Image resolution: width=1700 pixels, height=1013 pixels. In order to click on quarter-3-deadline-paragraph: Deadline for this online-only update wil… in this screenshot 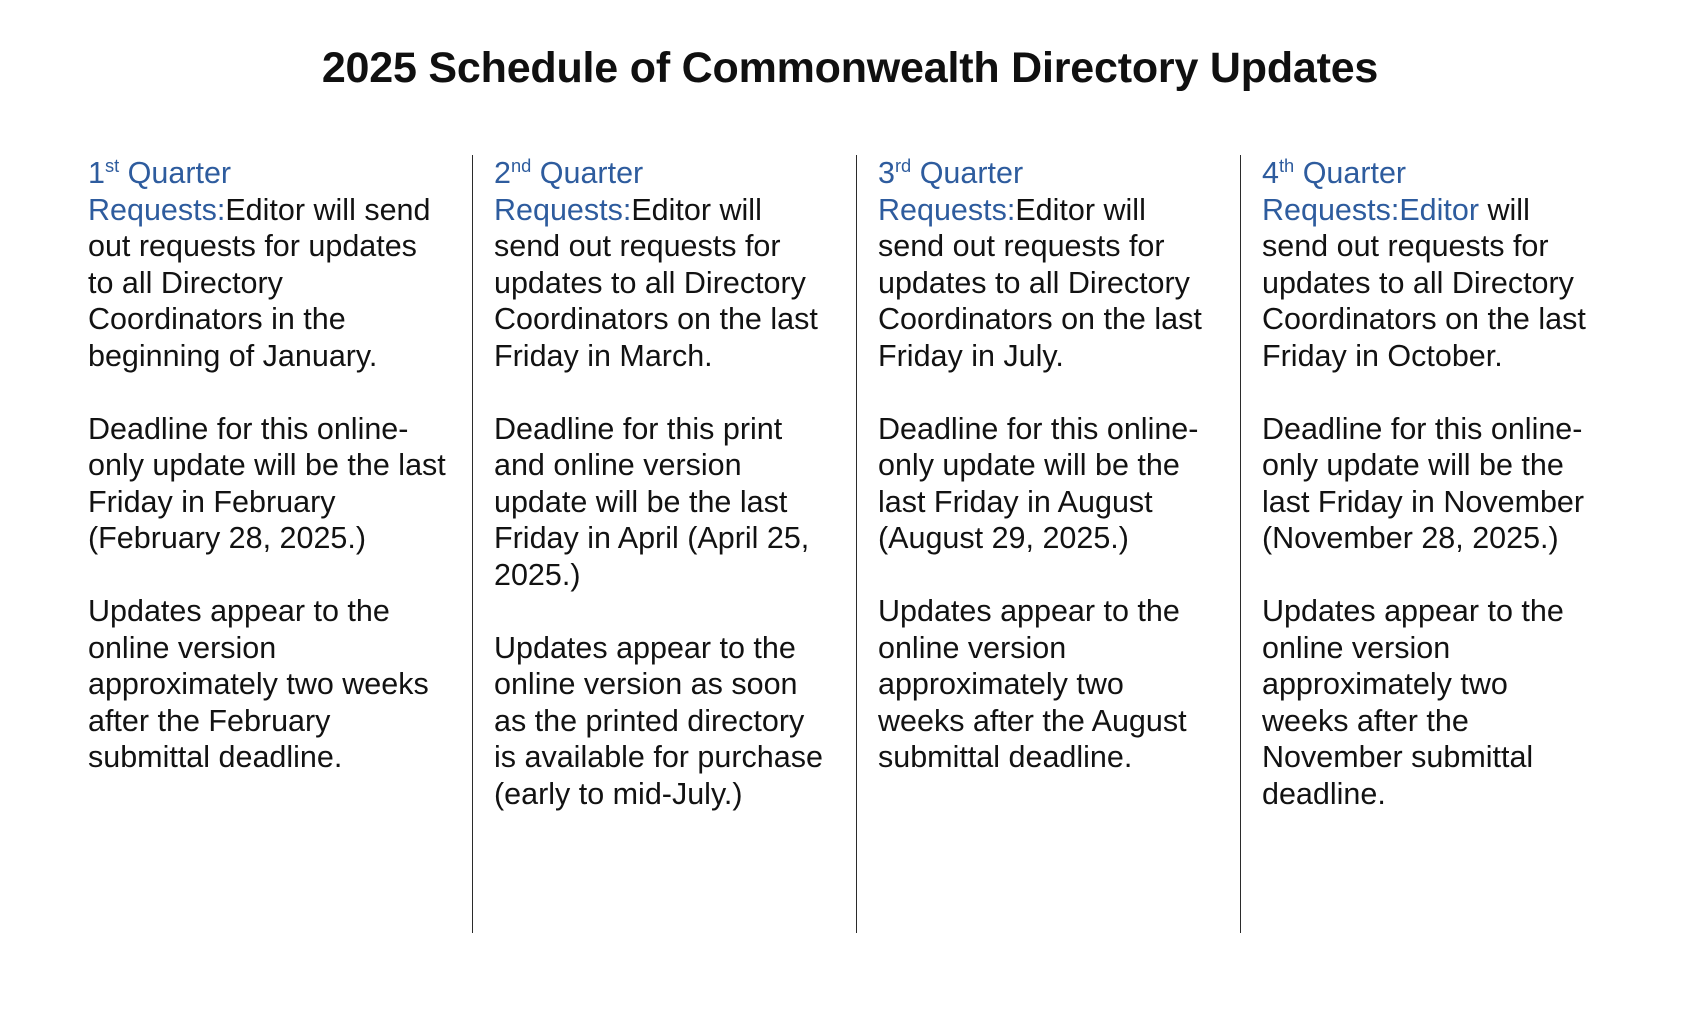, I will do `click(1038, 483)`.